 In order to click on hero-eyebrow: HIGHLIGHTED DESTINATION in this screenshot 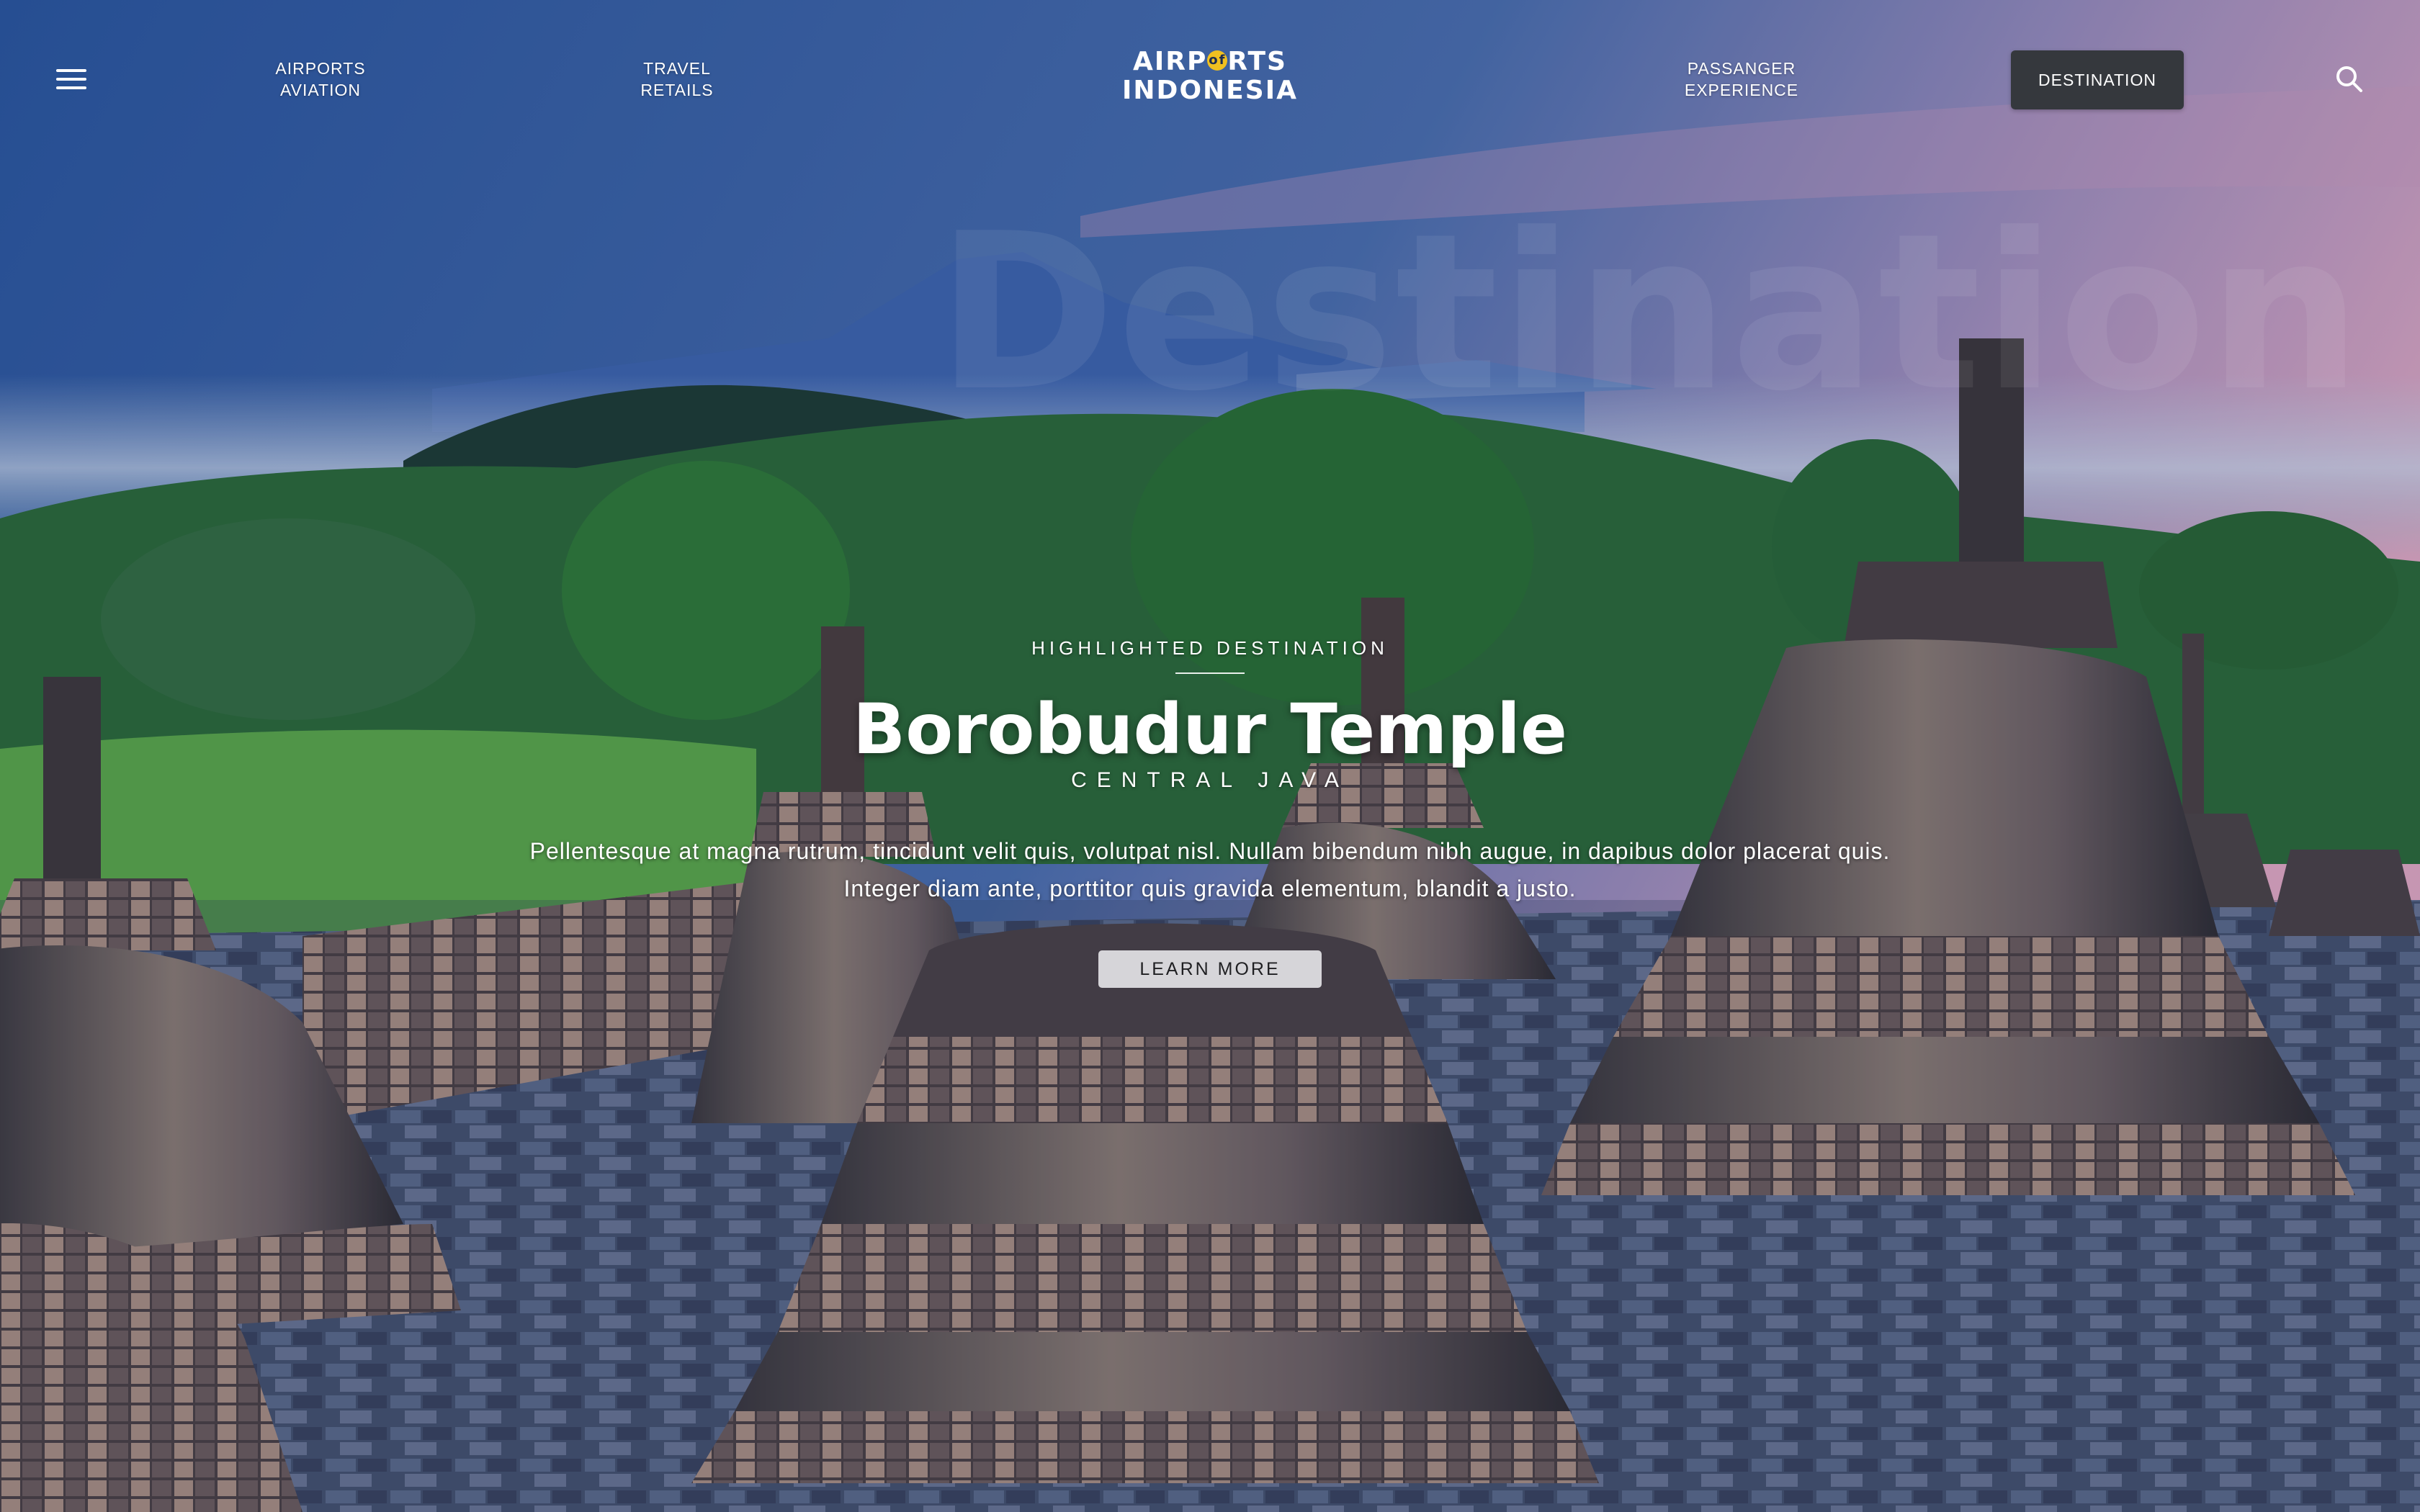, I will do `click(1210, 648)`.